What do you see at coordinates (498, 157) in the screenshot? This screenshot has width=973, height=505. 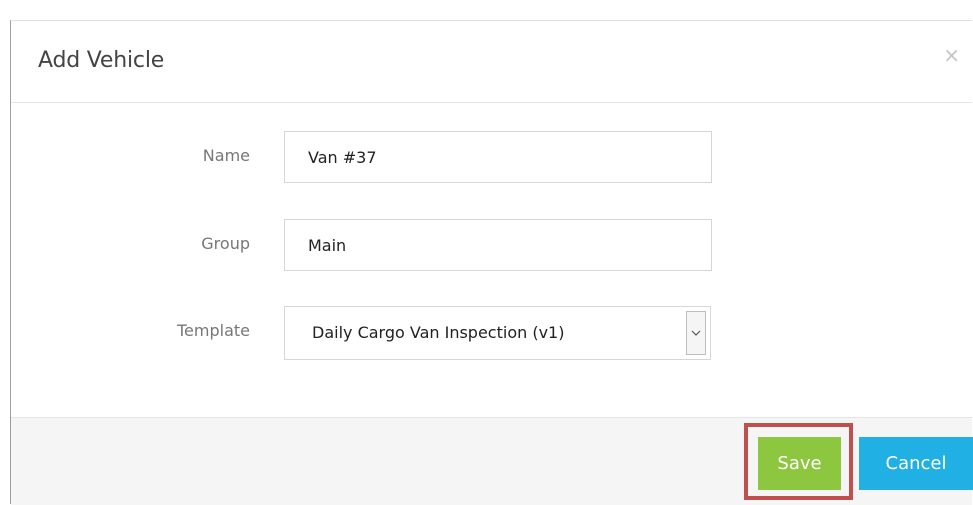 I see `name-input` at bounding box center [498, 157].